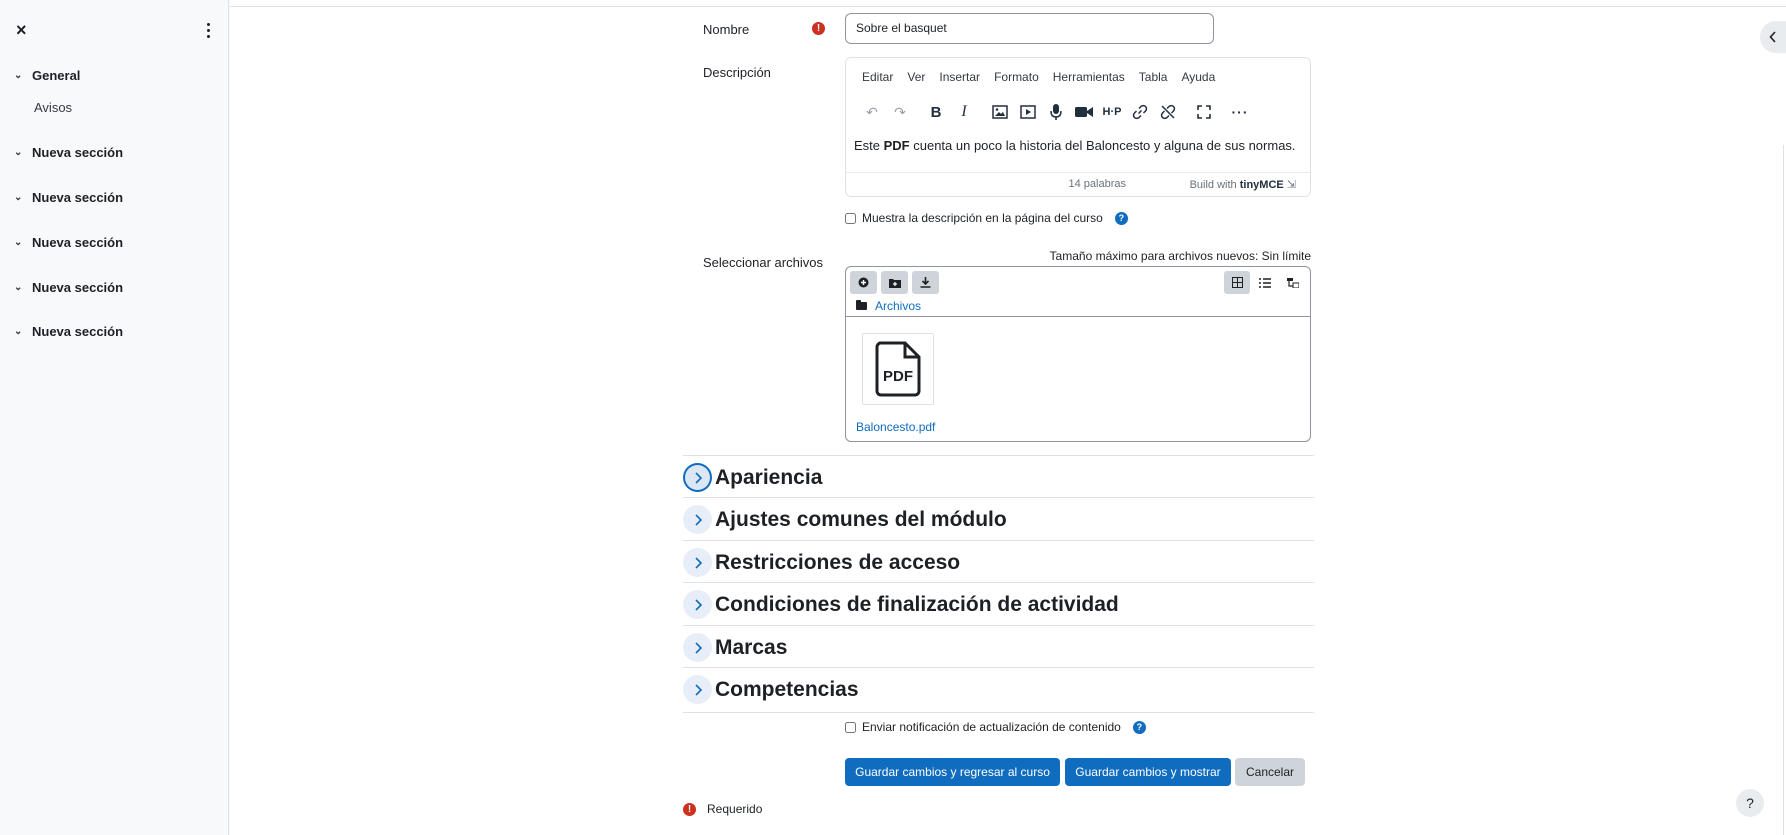  I want to click on section-competencias: Competencias, so click(998, 688).